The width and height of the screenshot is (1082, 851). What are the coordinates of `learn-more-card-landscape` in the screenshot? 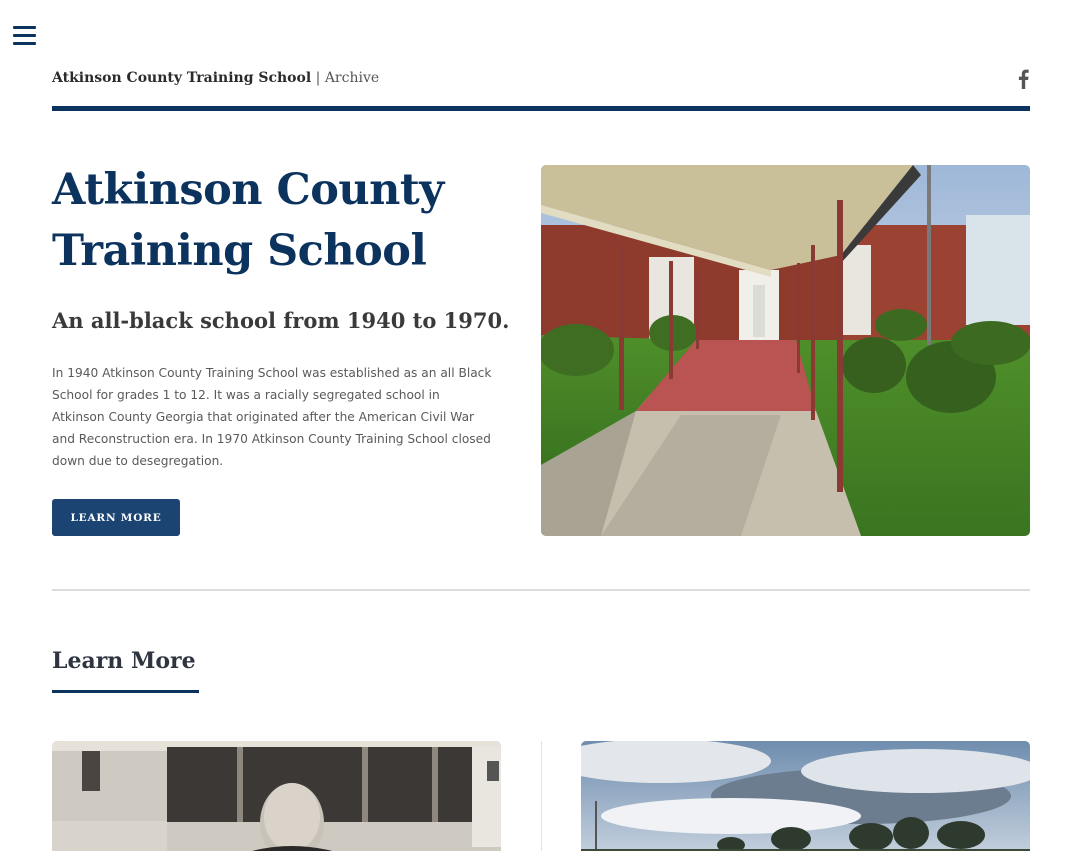 It's located at (805, 796).